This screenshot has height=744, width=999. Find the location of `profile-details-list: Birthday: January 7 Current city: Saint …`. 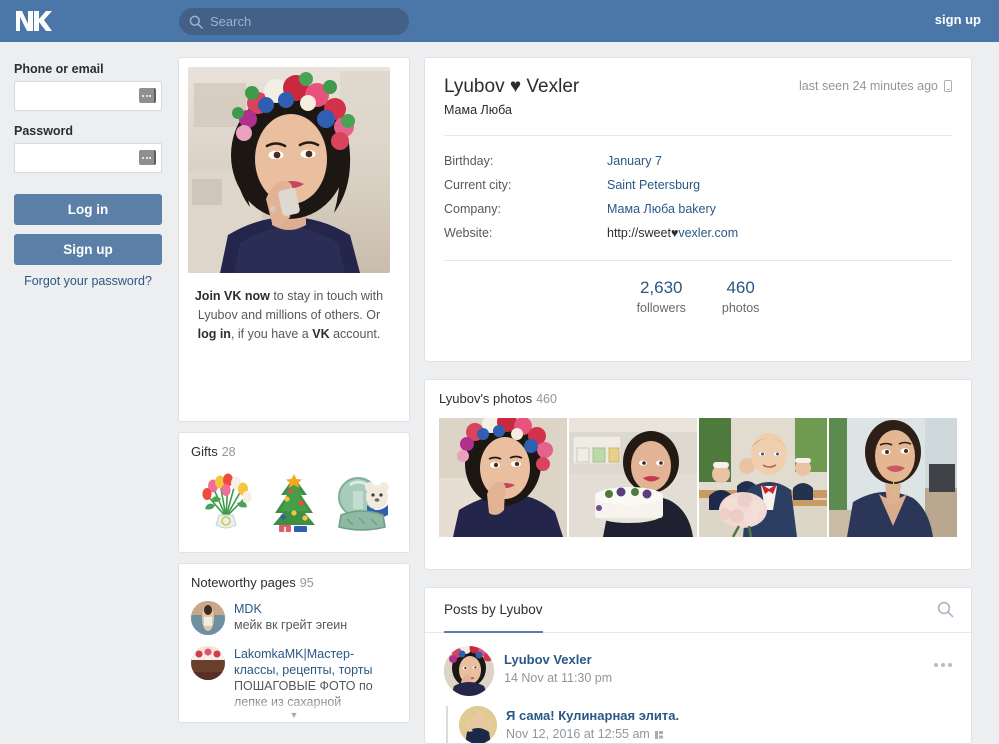

profile-details-list: Birthday: January 7 Current city: Saint … is located at coordinates (698, 190).